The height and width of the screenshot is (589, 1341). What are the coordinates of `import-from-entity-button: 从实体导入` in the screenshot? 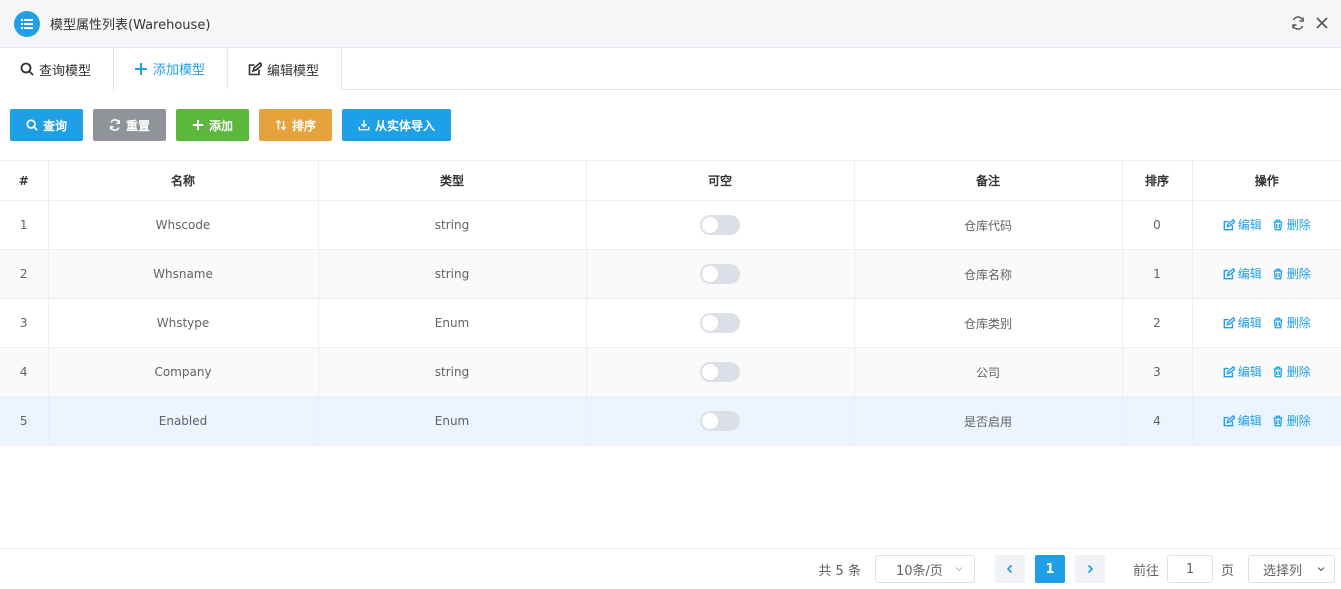 It's located at (396, 125).